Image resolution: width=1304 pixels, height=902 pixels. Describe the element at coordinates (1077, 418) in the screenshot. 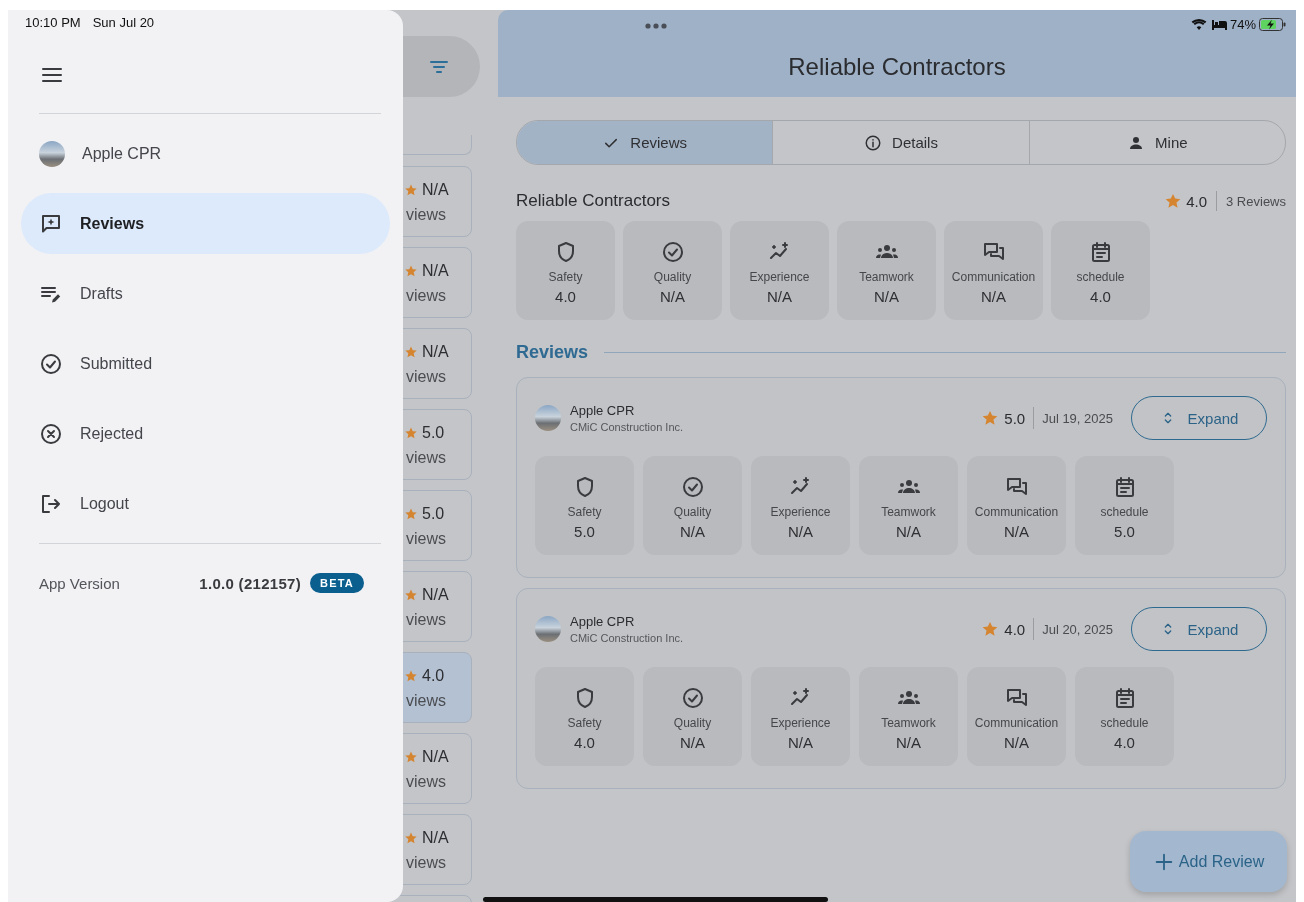

I see `review-date: Jul 19, 2025` at that location.